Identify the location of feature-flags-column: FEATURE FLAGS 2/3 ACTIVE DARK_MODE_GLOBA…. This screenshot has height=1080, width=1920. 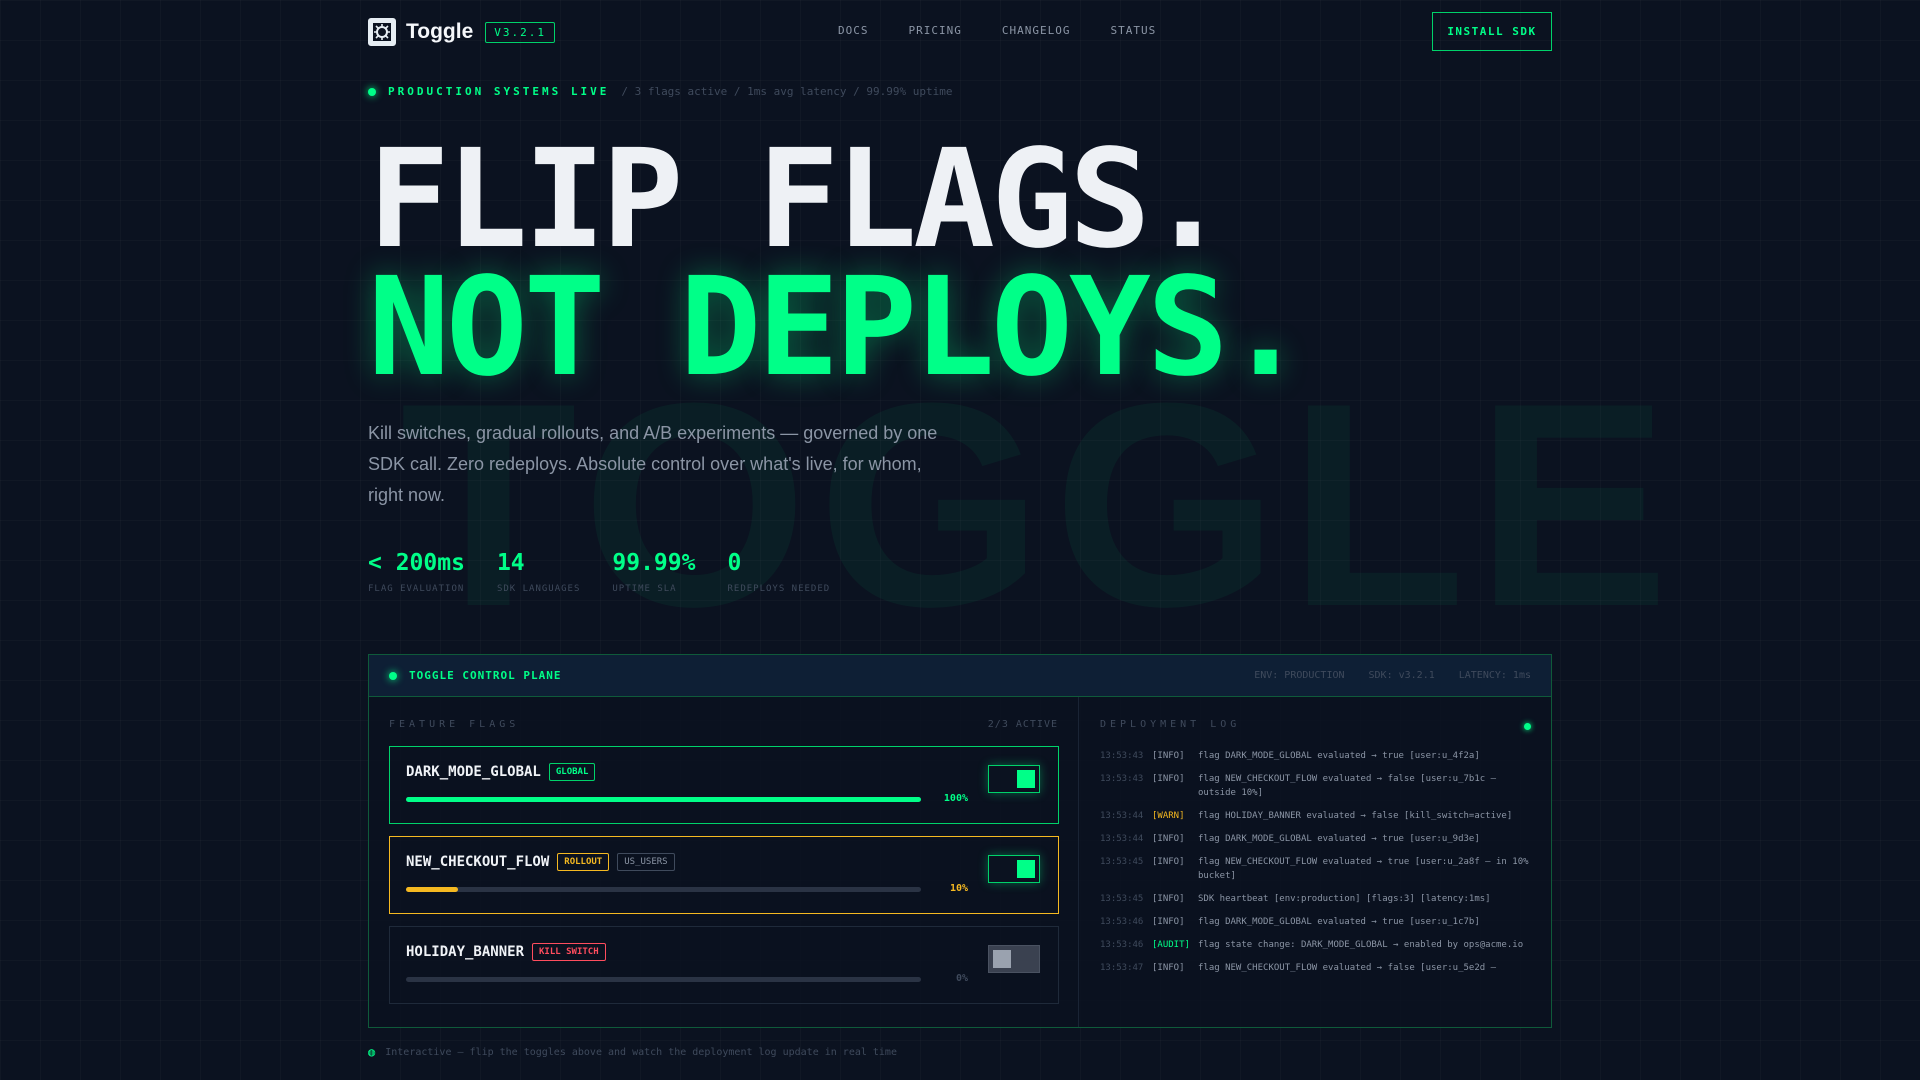
(724, 862).